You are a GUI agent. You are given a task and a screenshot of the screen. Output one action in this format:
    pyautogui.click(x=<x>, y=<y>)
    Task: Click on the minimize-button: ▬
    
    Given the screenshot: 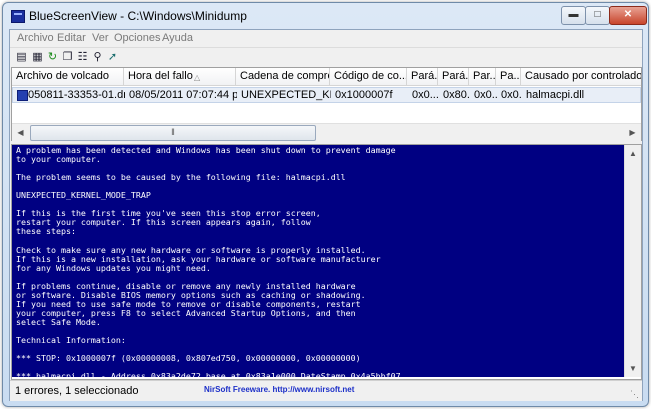 What is the action you would take?
    pyautogui.click(x=573, y=15)
    